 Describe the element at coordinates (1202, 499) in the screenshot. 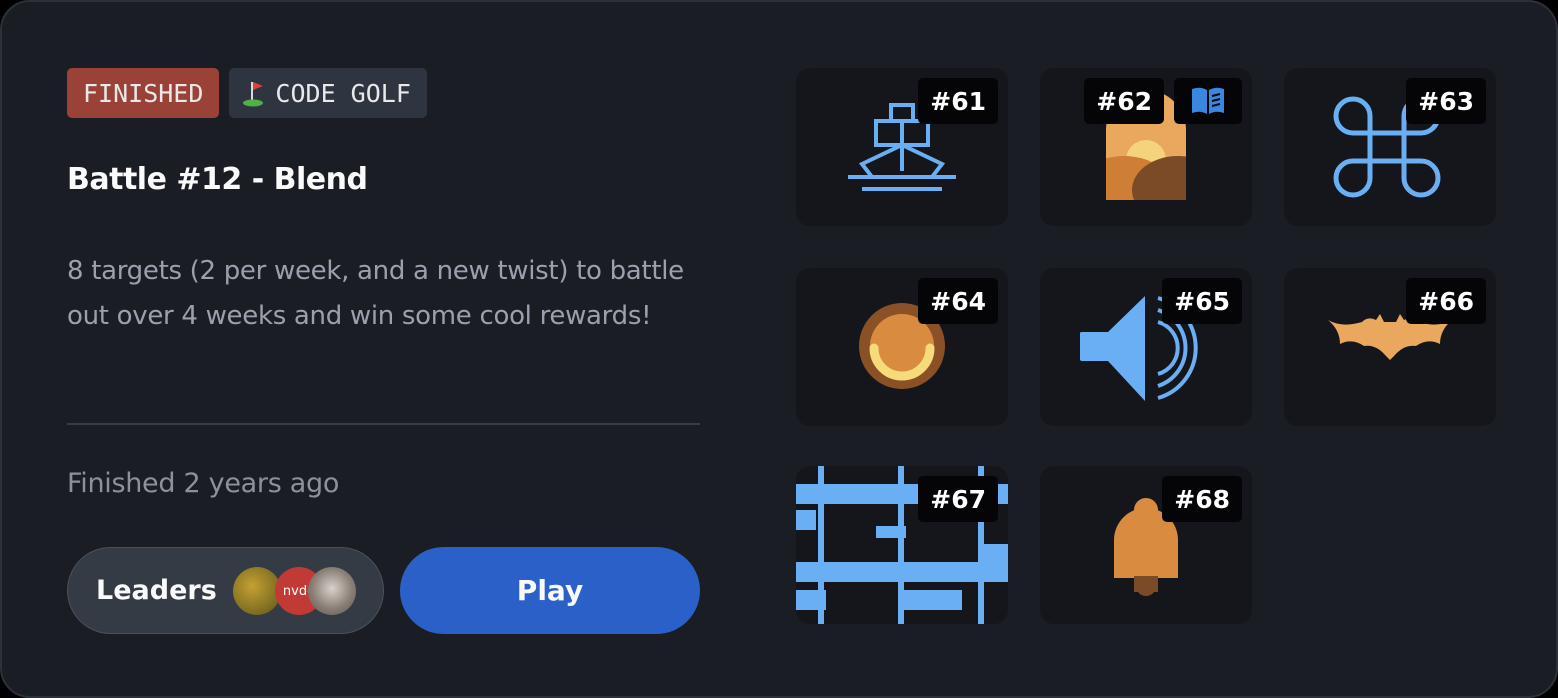

I see `target-number: #68` at that location.